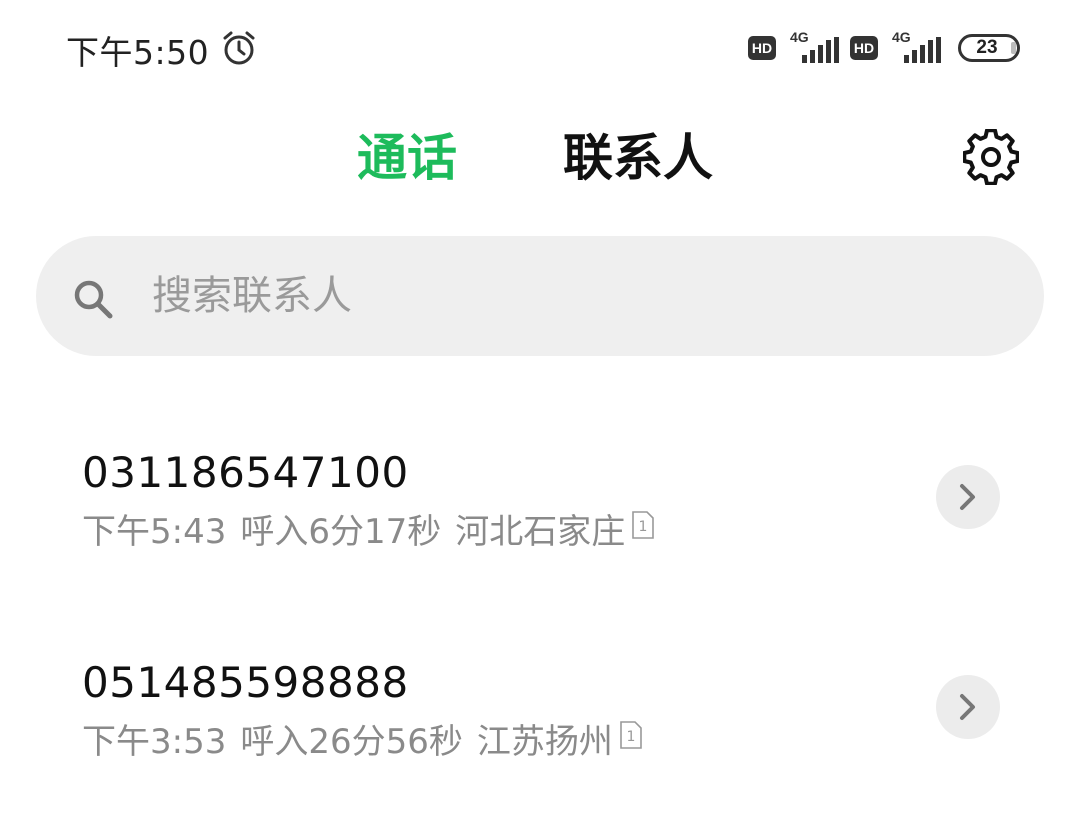 Image resolution: width=1080 pixels, height=838 pixels. Describe the element at coordinates (884, 48) in the screenshot. I see `status-indicators: HD 4G HD 4G 23` at that location.